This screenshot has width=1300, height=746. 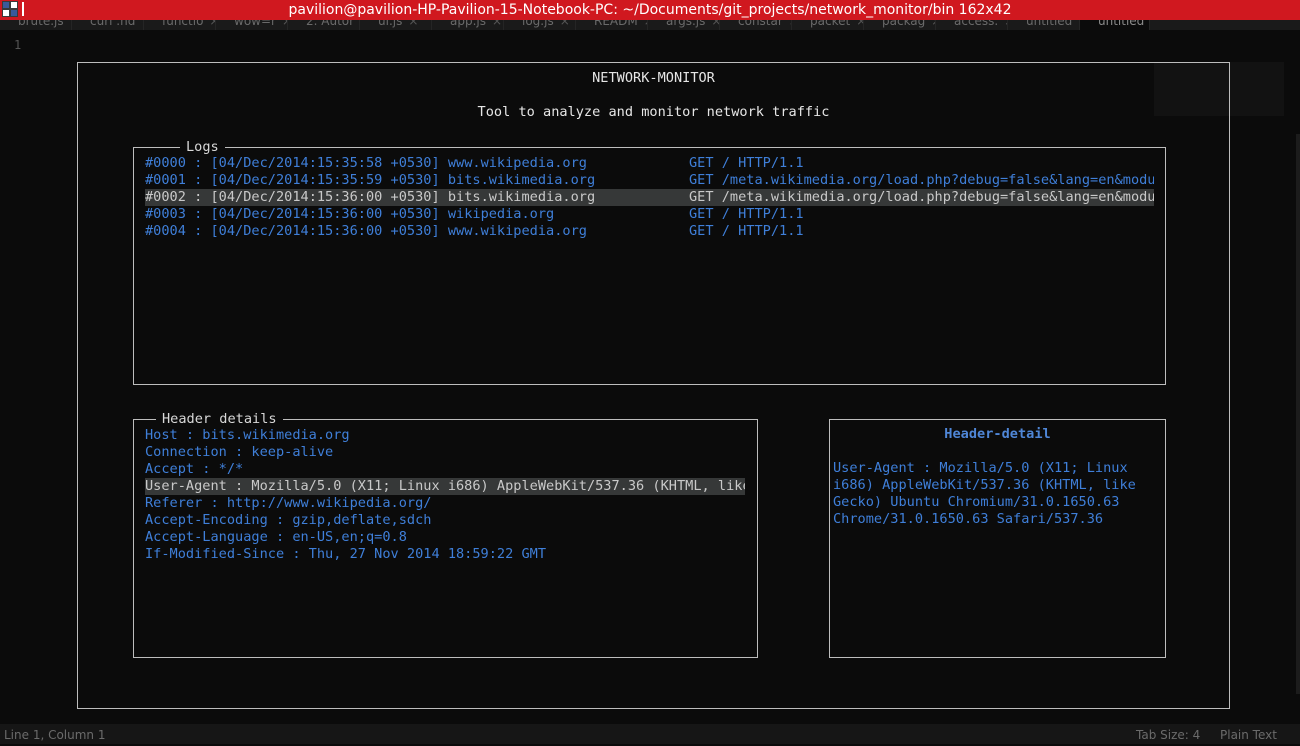 What do you see at coordinates (18, 45) in the screenshot?
I see `line-number: 1` at bounding box center [18, 45].